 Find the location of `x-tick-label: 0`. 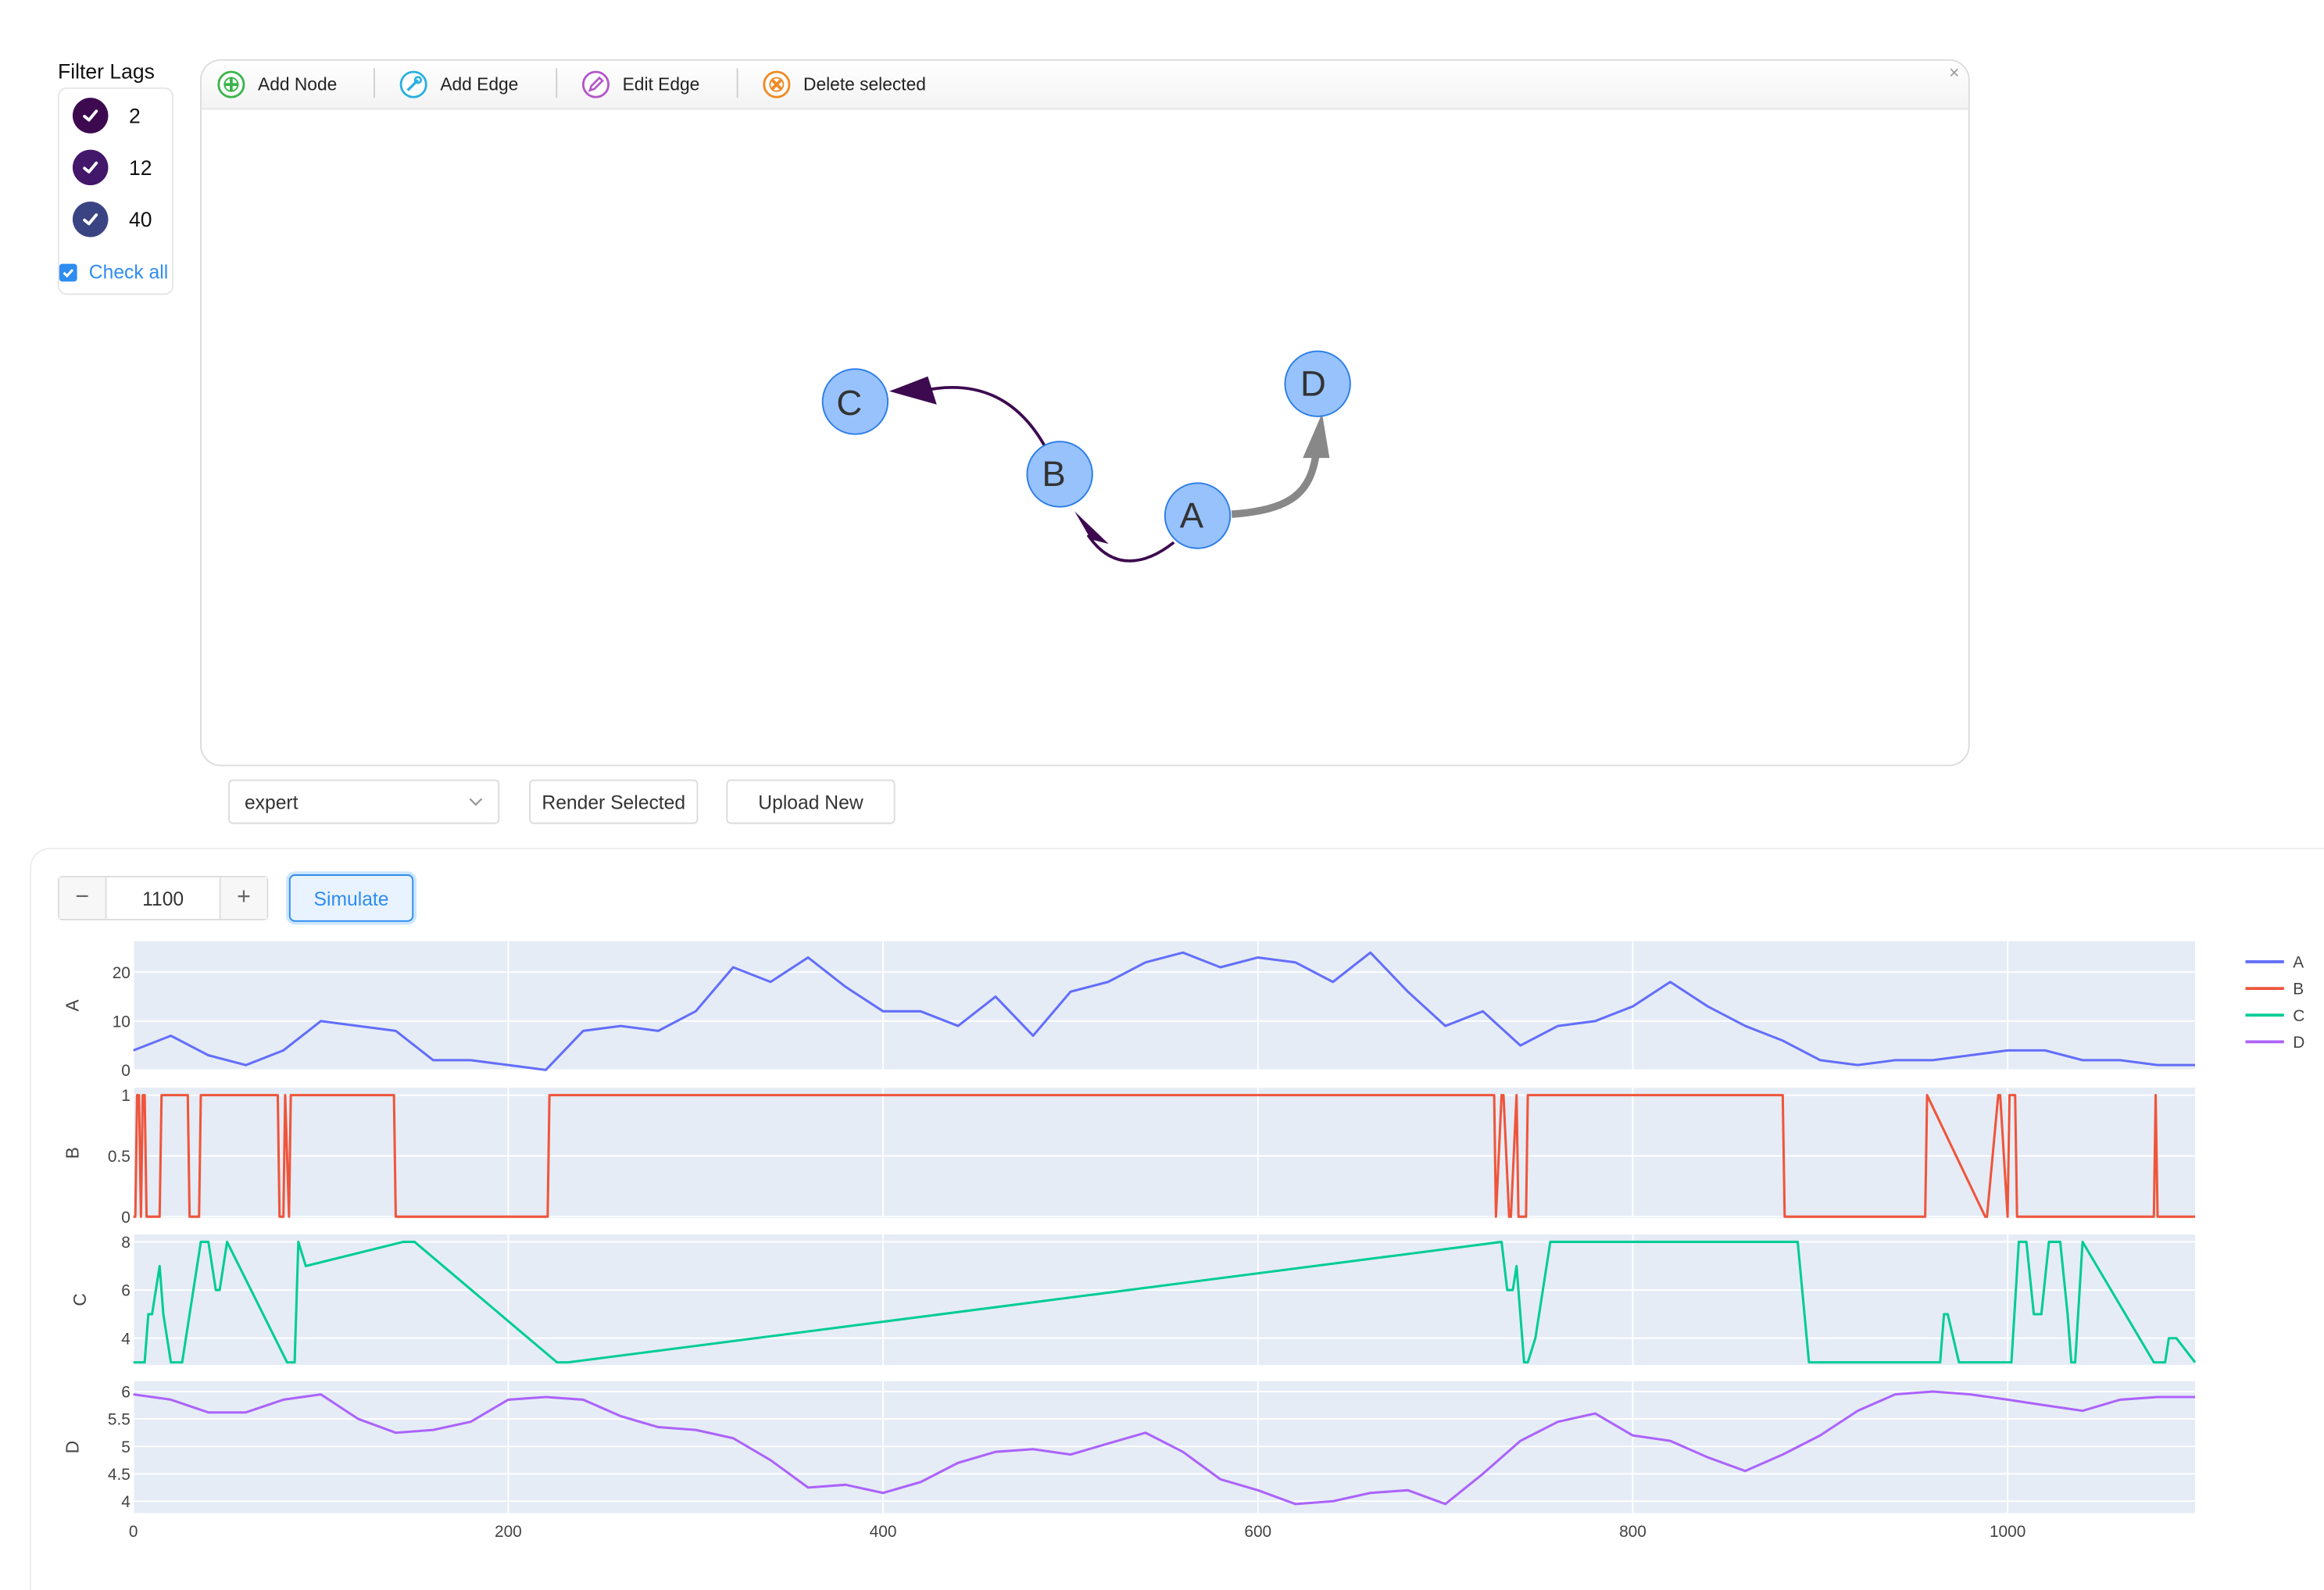

x-tick-label: 0 is located at coordinates (133, 1532).